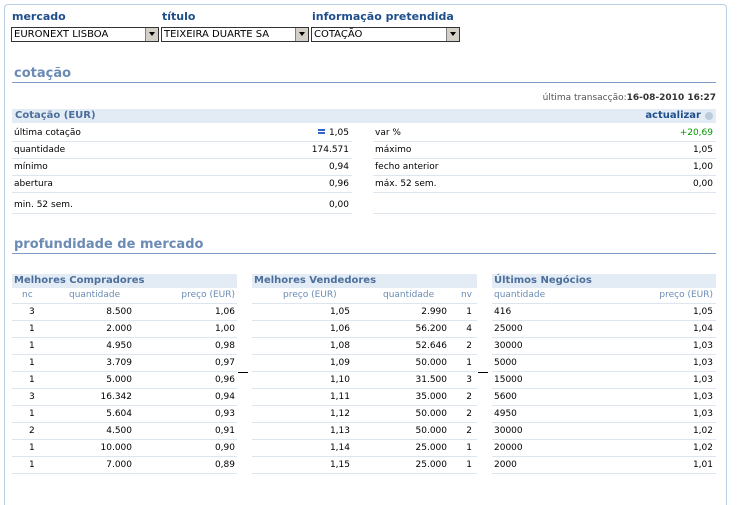 The height and width of the screenshot is (505, 738). What do you see at coordinates (182, 184) in the screenshot?
I see `quote-row: abertura 0,96` at bounding box center [182, 184].